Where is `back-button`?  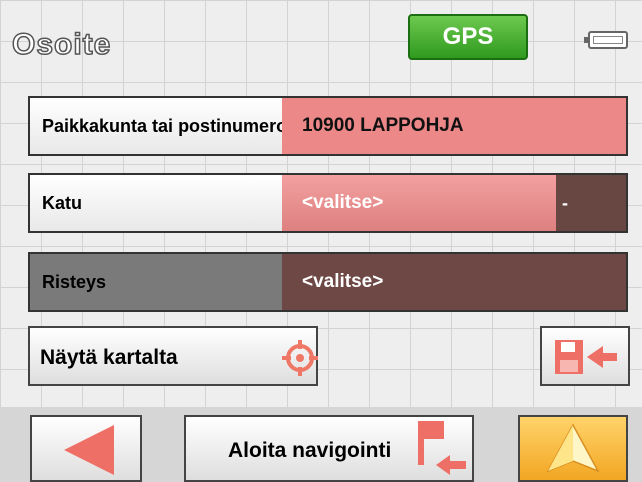
back-button is located at coordinates (86, 448).